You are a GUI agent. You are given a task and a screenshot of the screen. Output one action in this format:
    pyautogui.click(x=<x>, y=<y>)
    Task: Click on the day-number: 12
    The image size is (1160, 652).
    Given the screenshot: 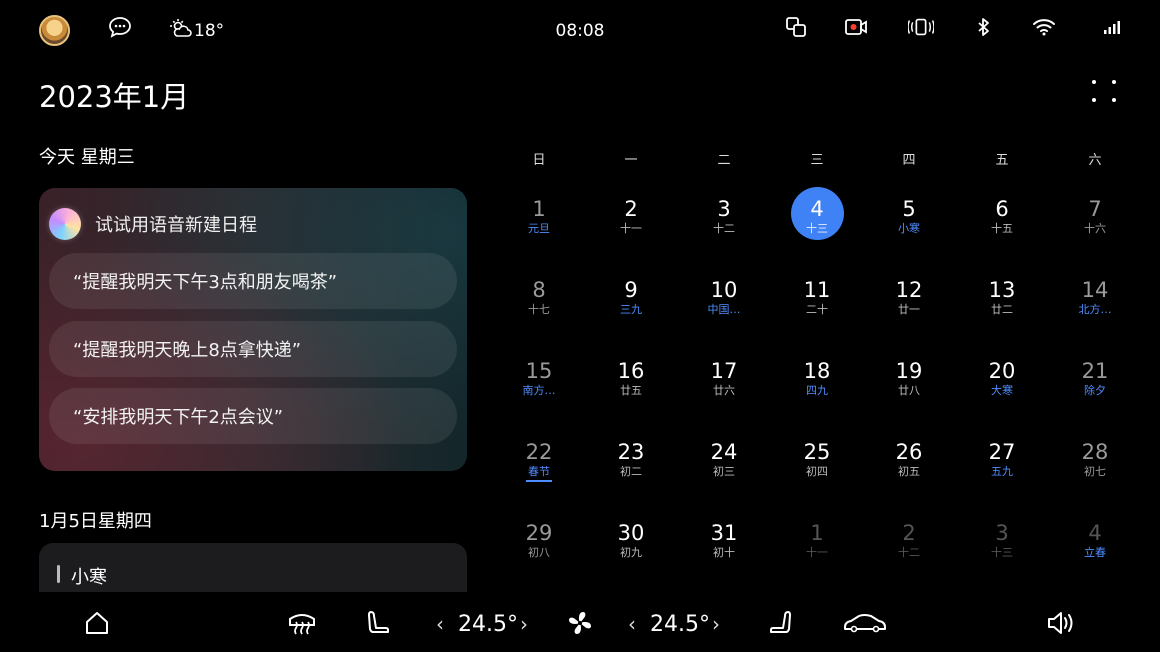 What is the action you would take?
    pyautogui.click(x=909, y=290)
    